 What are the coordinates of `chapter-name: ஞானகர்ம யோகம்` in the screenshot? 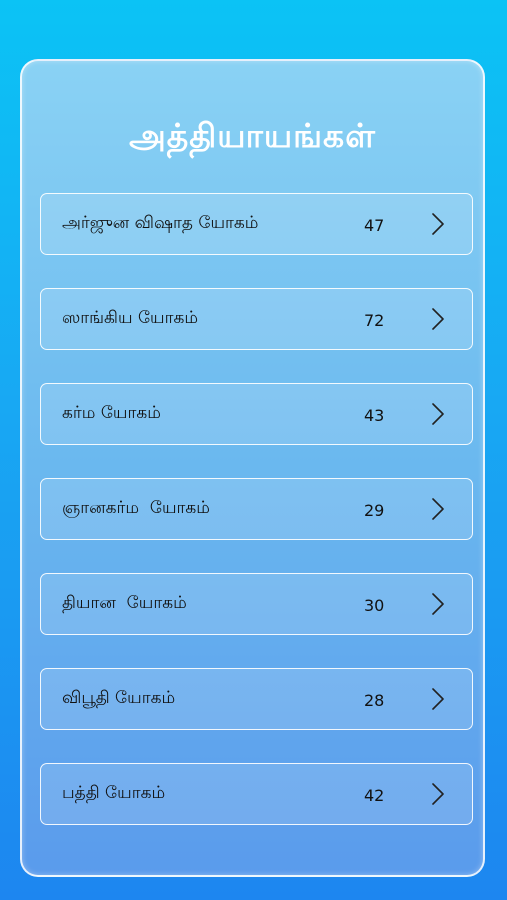 It's located at (136, 508).